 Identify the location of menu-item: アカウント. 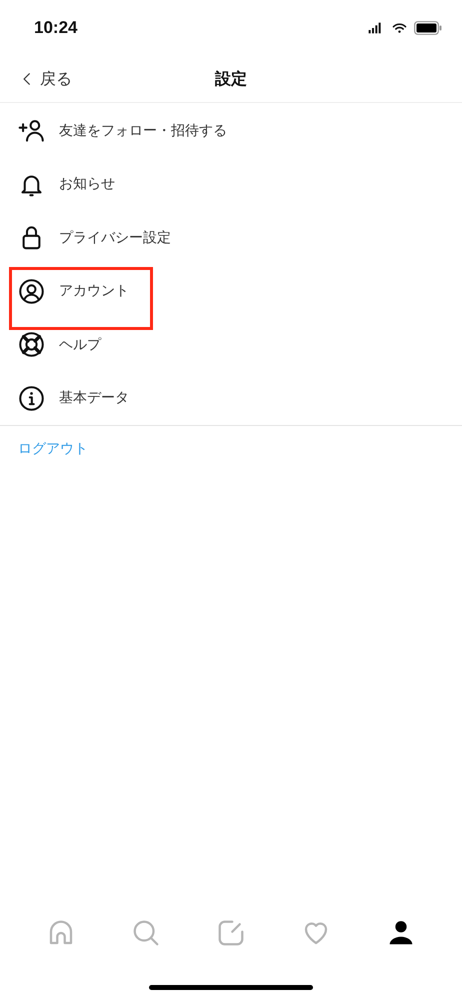
(231, 291).